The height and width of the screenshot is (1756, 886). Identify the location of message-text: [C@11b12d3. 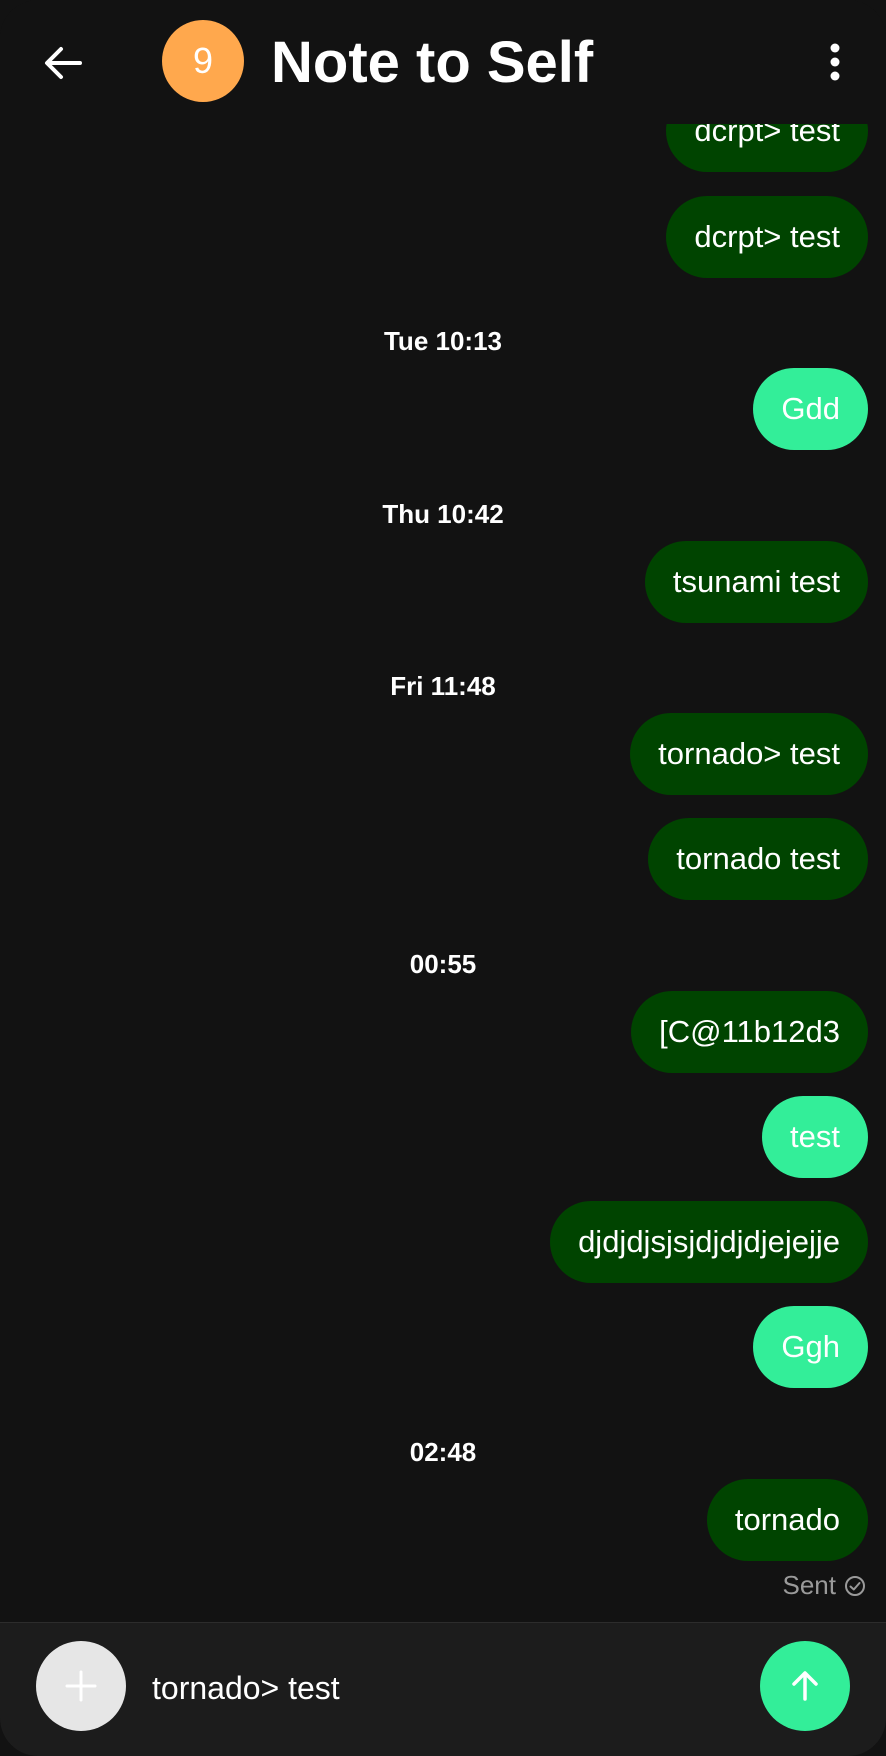
(749, 1031).